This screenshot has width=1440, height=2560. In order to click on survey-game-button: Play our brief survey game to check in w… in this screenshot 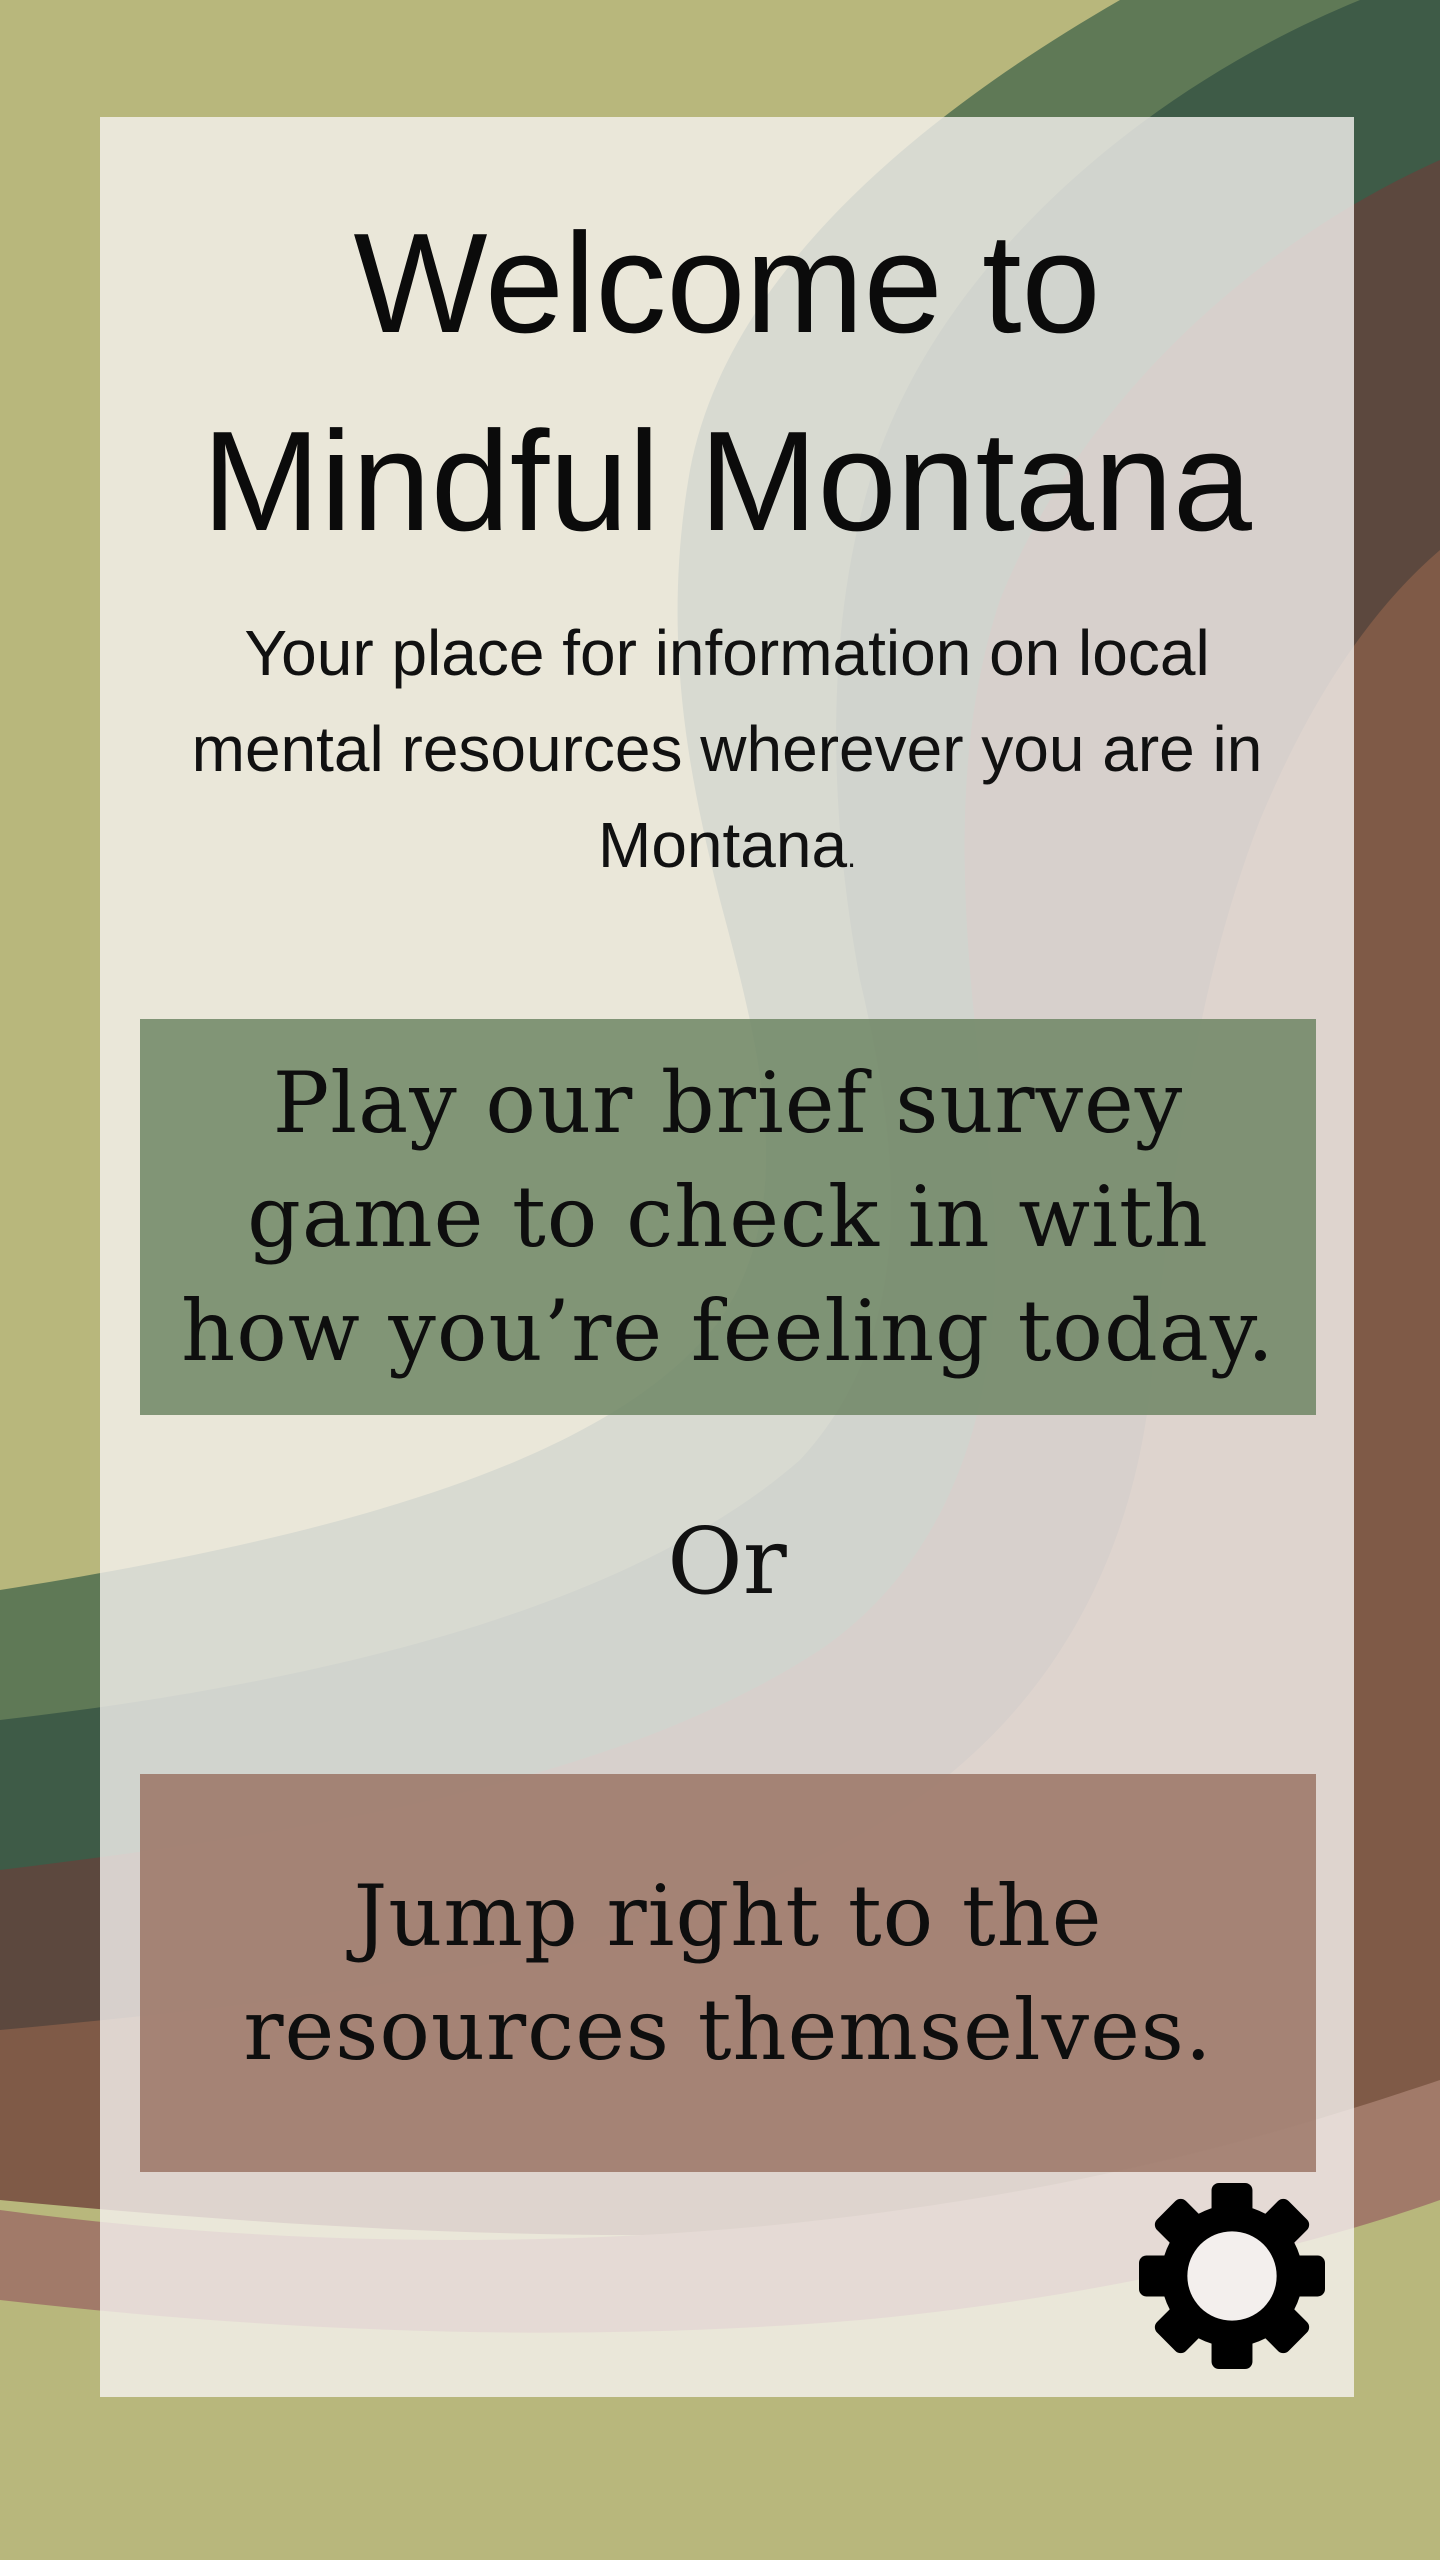, I will do `click(728, 1217)`.